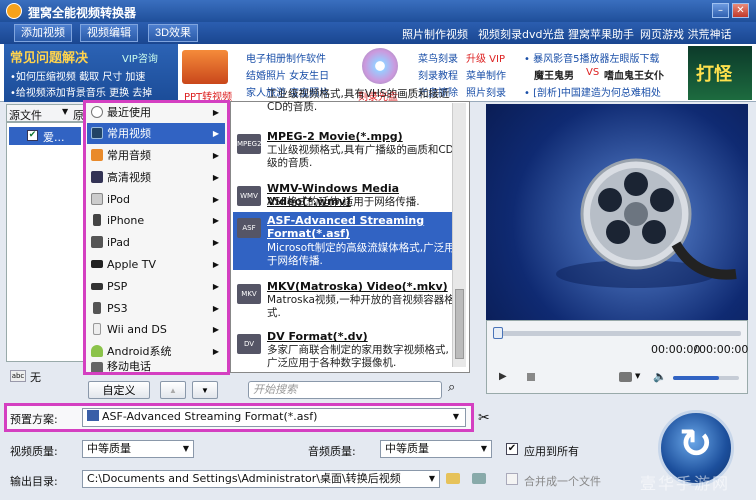  I want to click on format-list-scrollbar, so click(459, 235).